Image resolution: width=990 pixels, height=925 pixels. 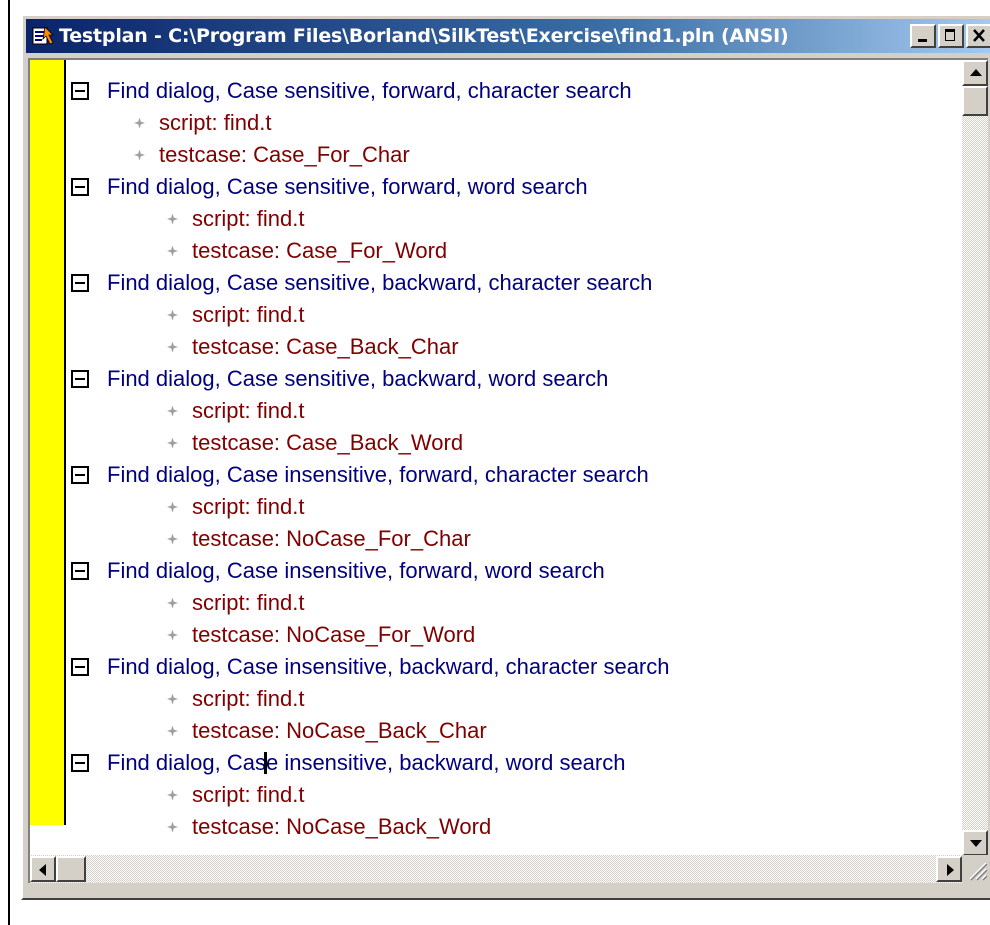 I want to click on testcase-item: testcase: NoCase_For_Char, so click(x=319, y=539).